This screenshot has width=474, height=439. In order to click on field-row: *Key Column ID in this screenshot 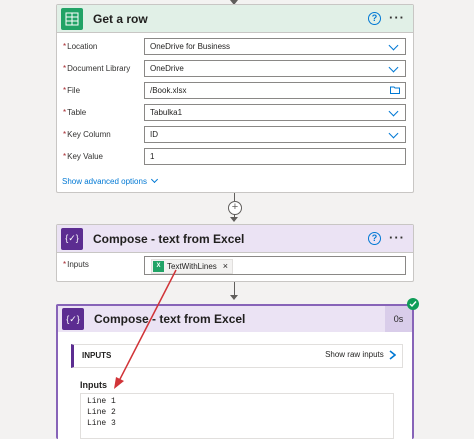, I will do `click(235, 136)`.